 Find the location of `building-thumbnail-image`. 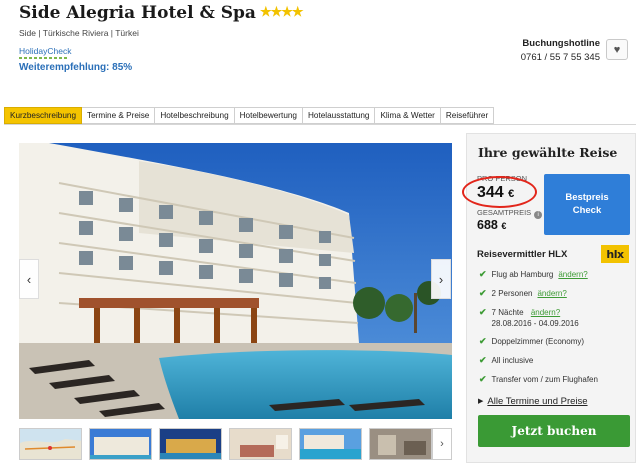

building-thumbnail-image is located at coordinates (120, 444).